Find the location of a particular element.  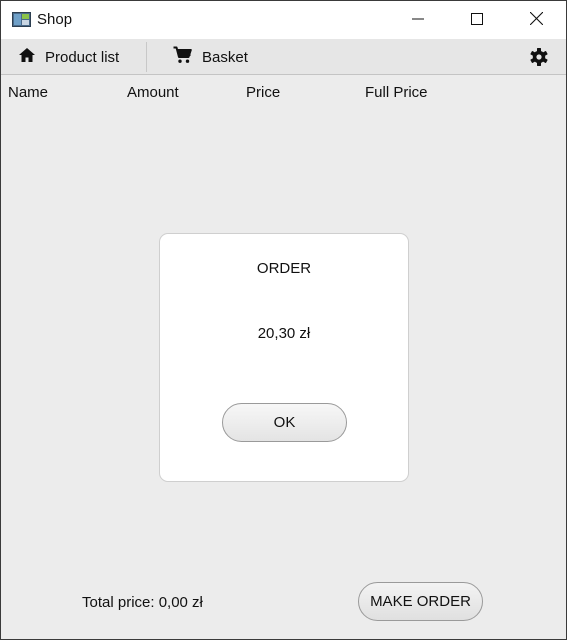

product-list-label: Product list is located at coordinates (82, 57).